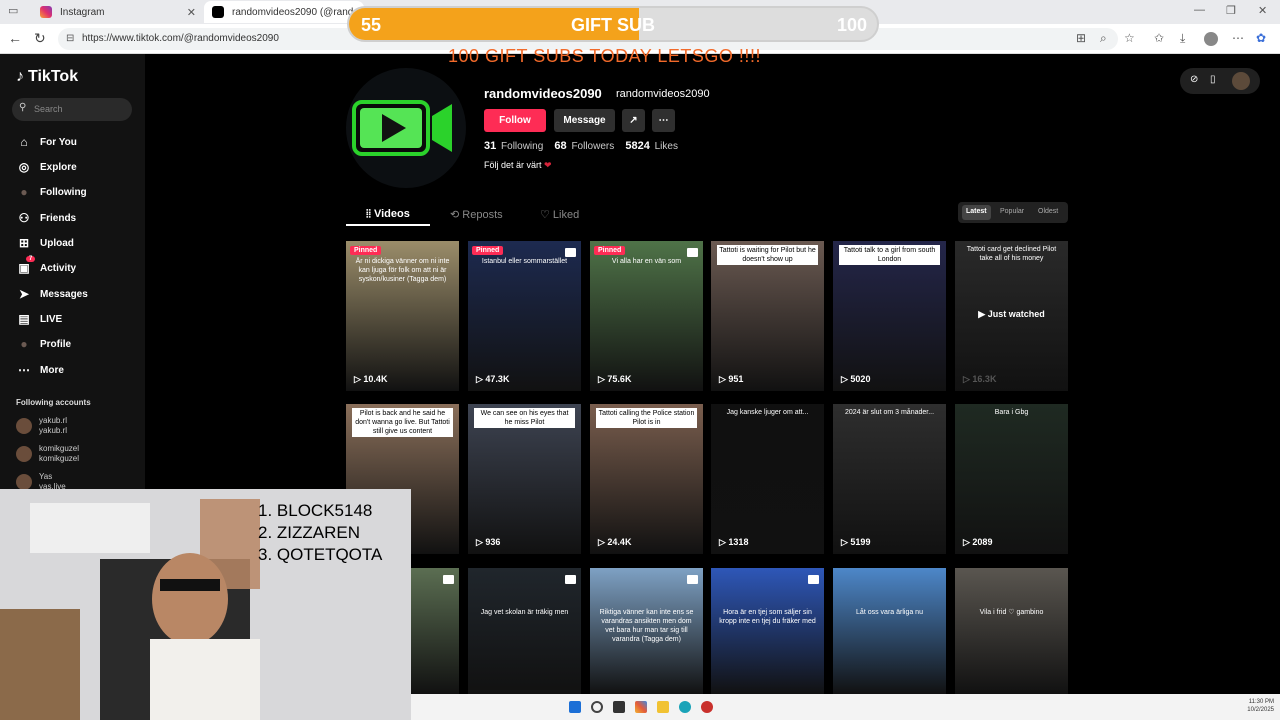  What do you see at coordinates (663, 94) in the screenshot?
I see `profile-username: randomvideos2090` at bounding box center [663, 94].